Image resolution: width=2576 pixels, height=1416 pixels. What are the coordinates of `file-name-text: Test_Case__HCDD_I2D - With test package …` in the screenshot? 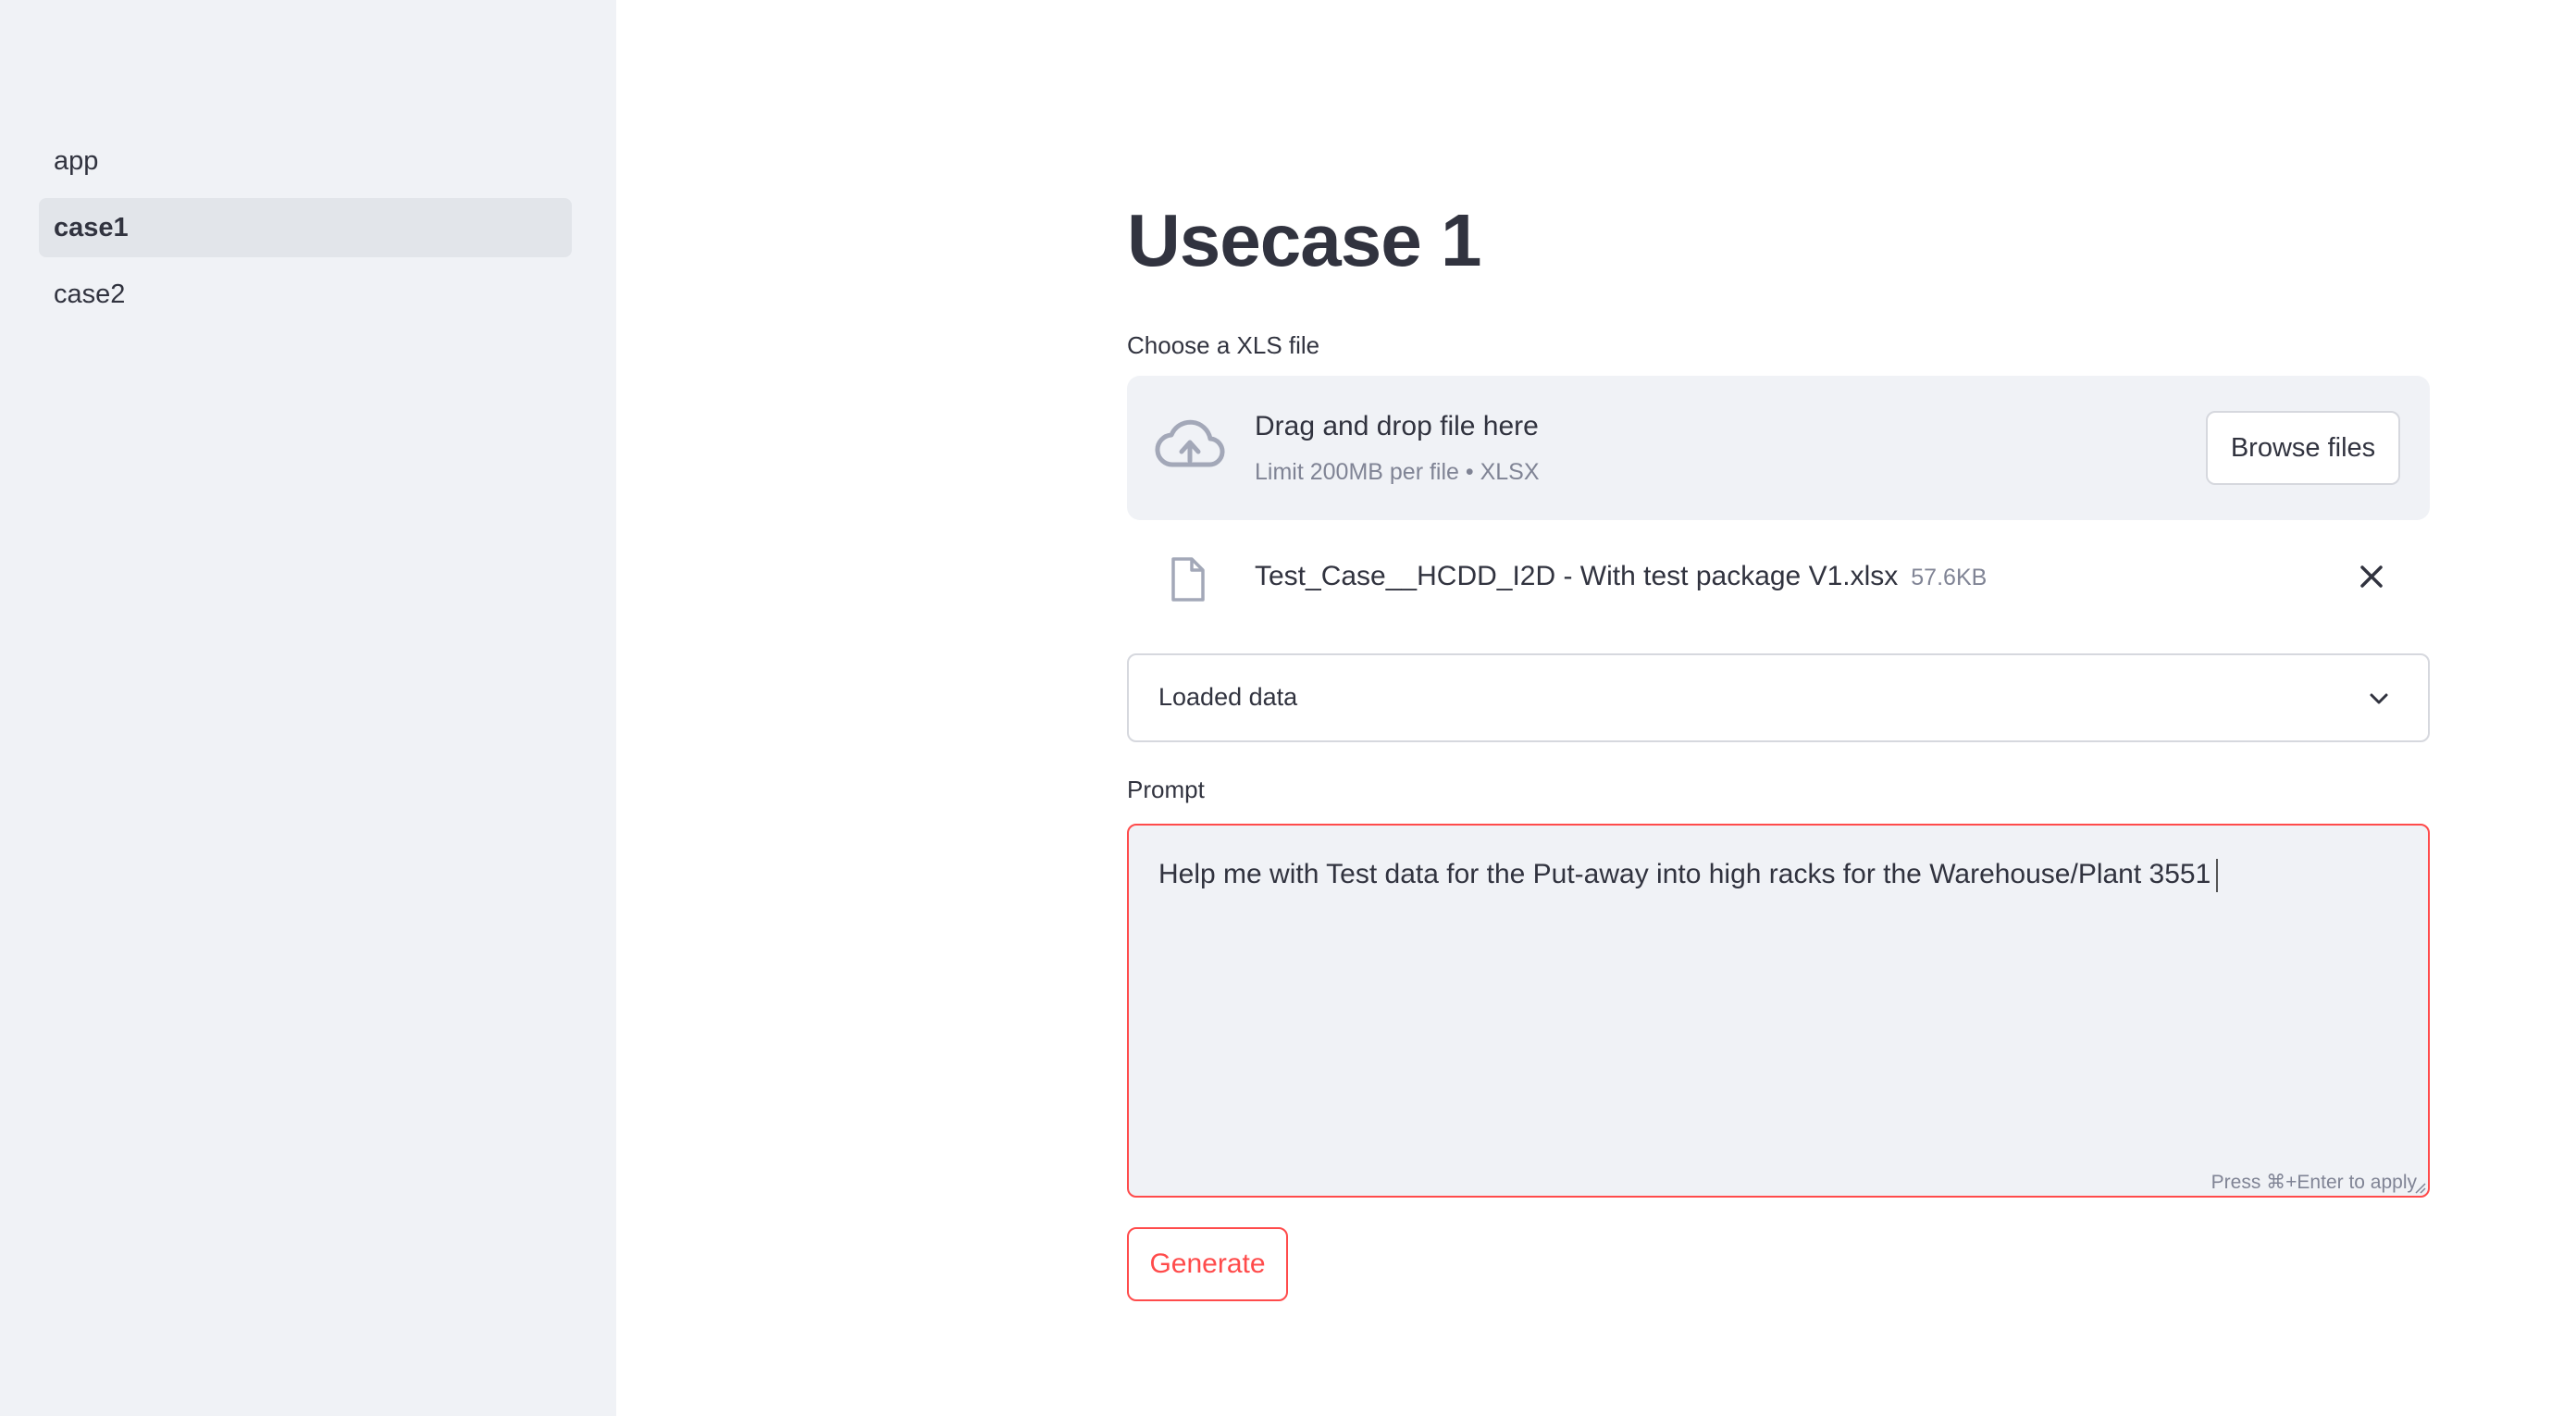 It's located at (1577, 576).